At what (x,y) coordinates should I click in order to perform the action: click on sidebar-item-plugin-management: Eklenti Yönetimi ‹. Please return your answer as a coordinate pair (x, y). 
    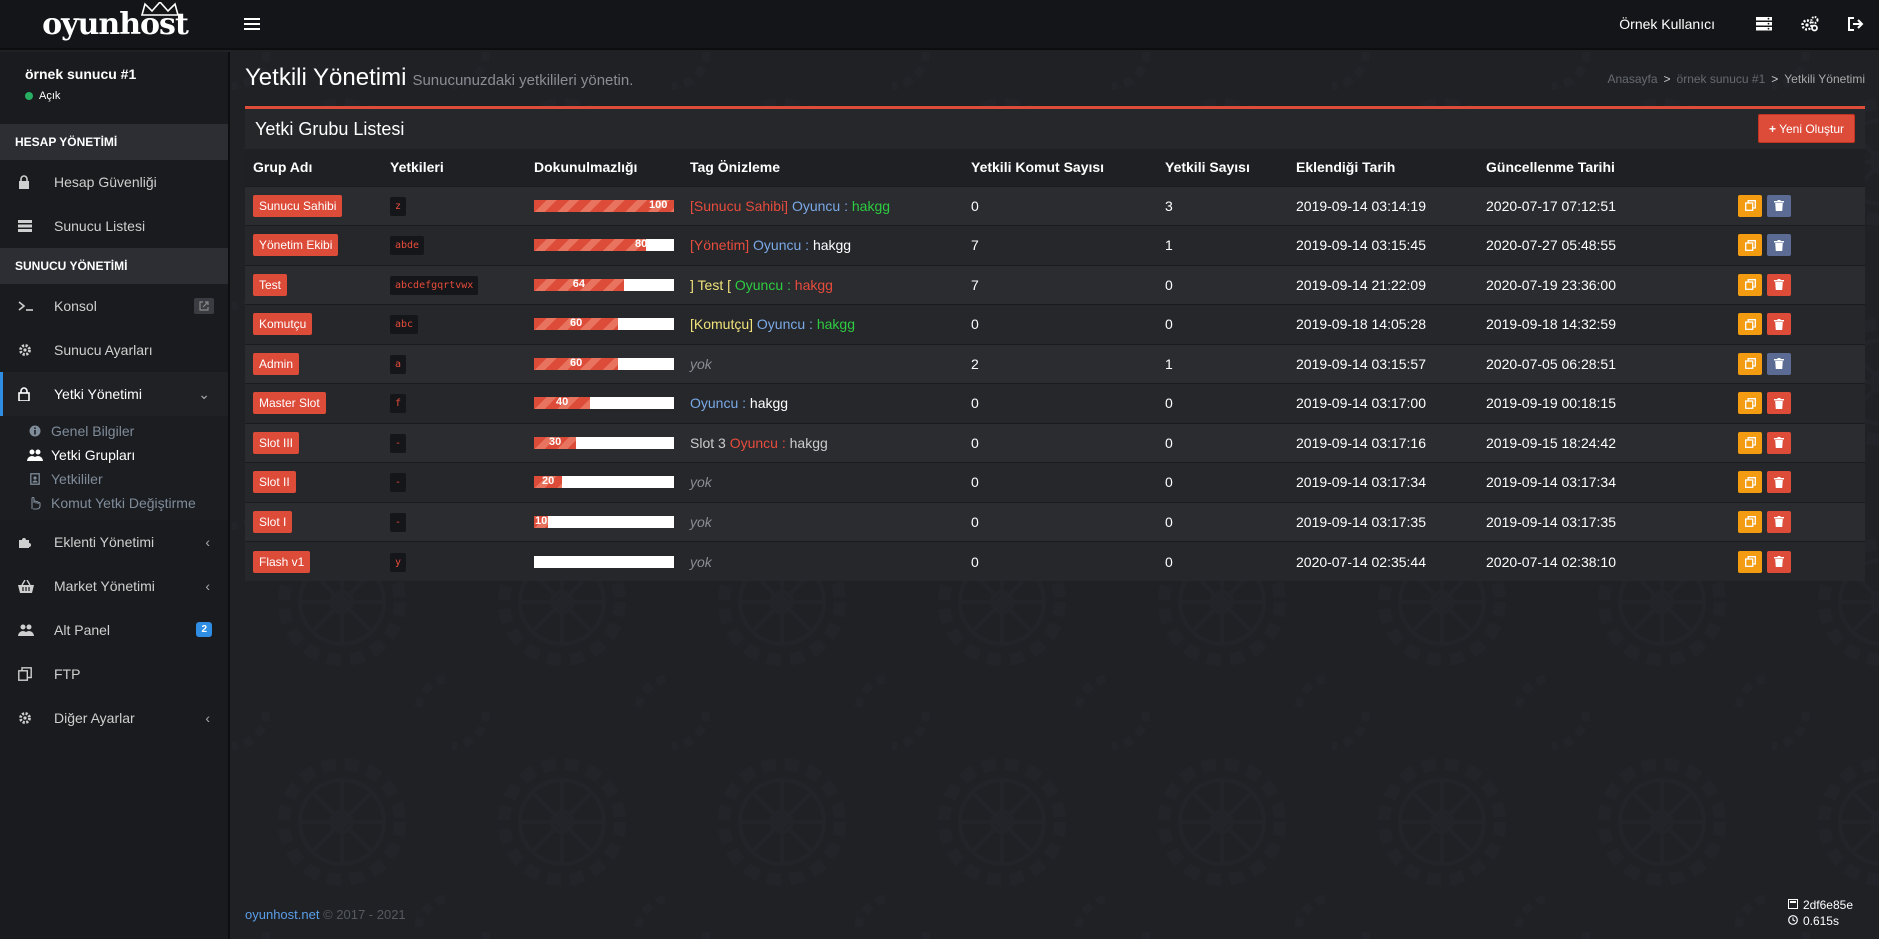
    Looking at the image, I should click on (114, 542).